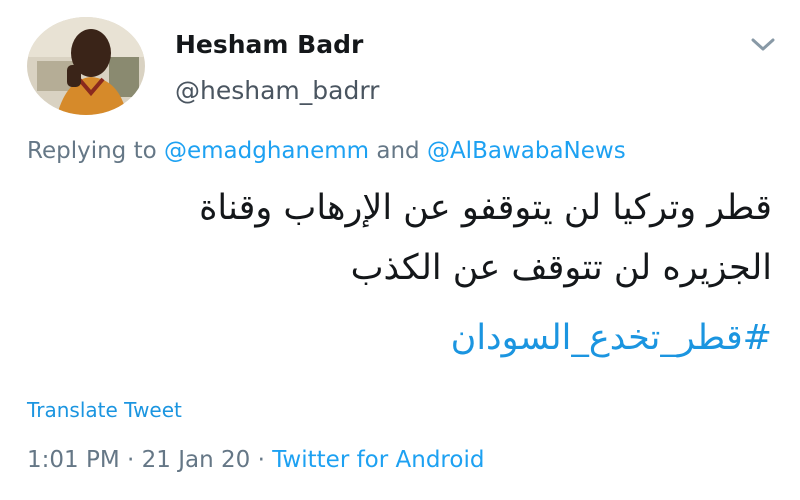 The width and height of the screenshot is (800, 500). I want to click on tweet-date: 21 Jan 20, so click(196, 460).